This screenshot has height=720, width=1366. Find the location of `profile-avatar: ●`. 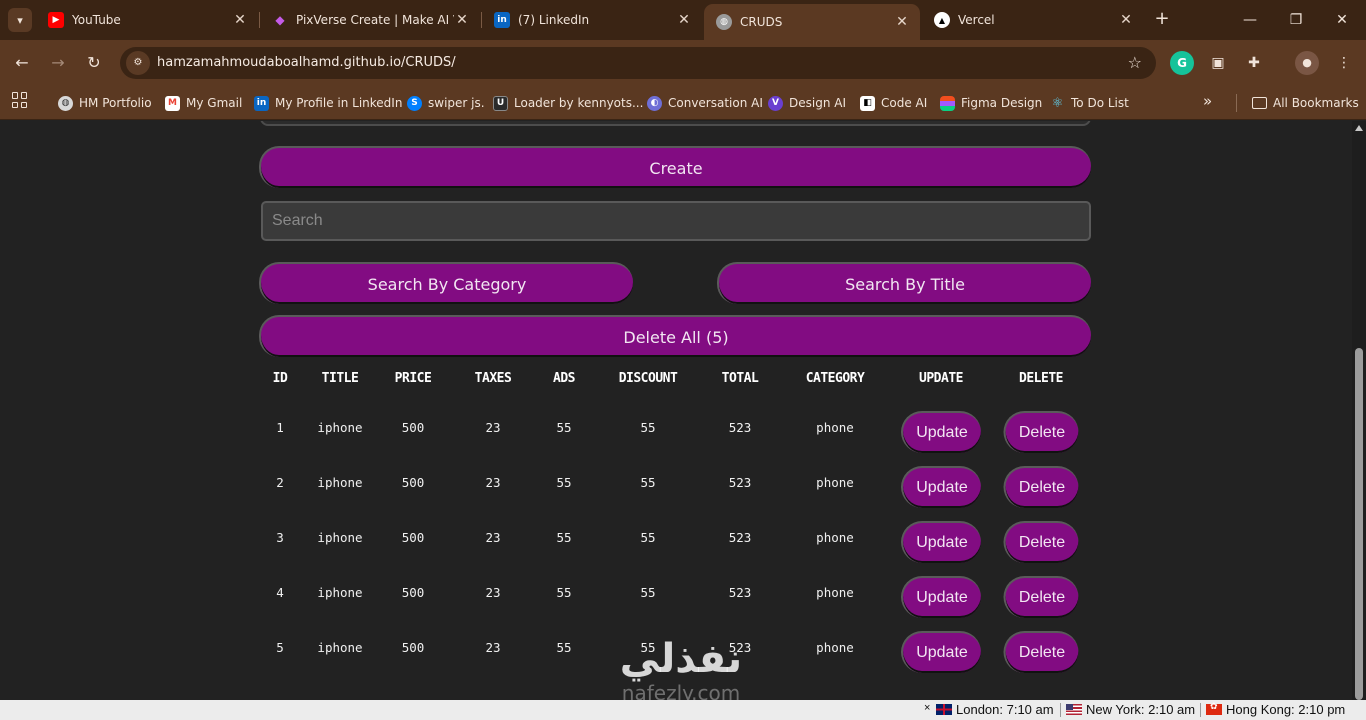

profile-avatar: ● is located at coordinates (1307, 63).